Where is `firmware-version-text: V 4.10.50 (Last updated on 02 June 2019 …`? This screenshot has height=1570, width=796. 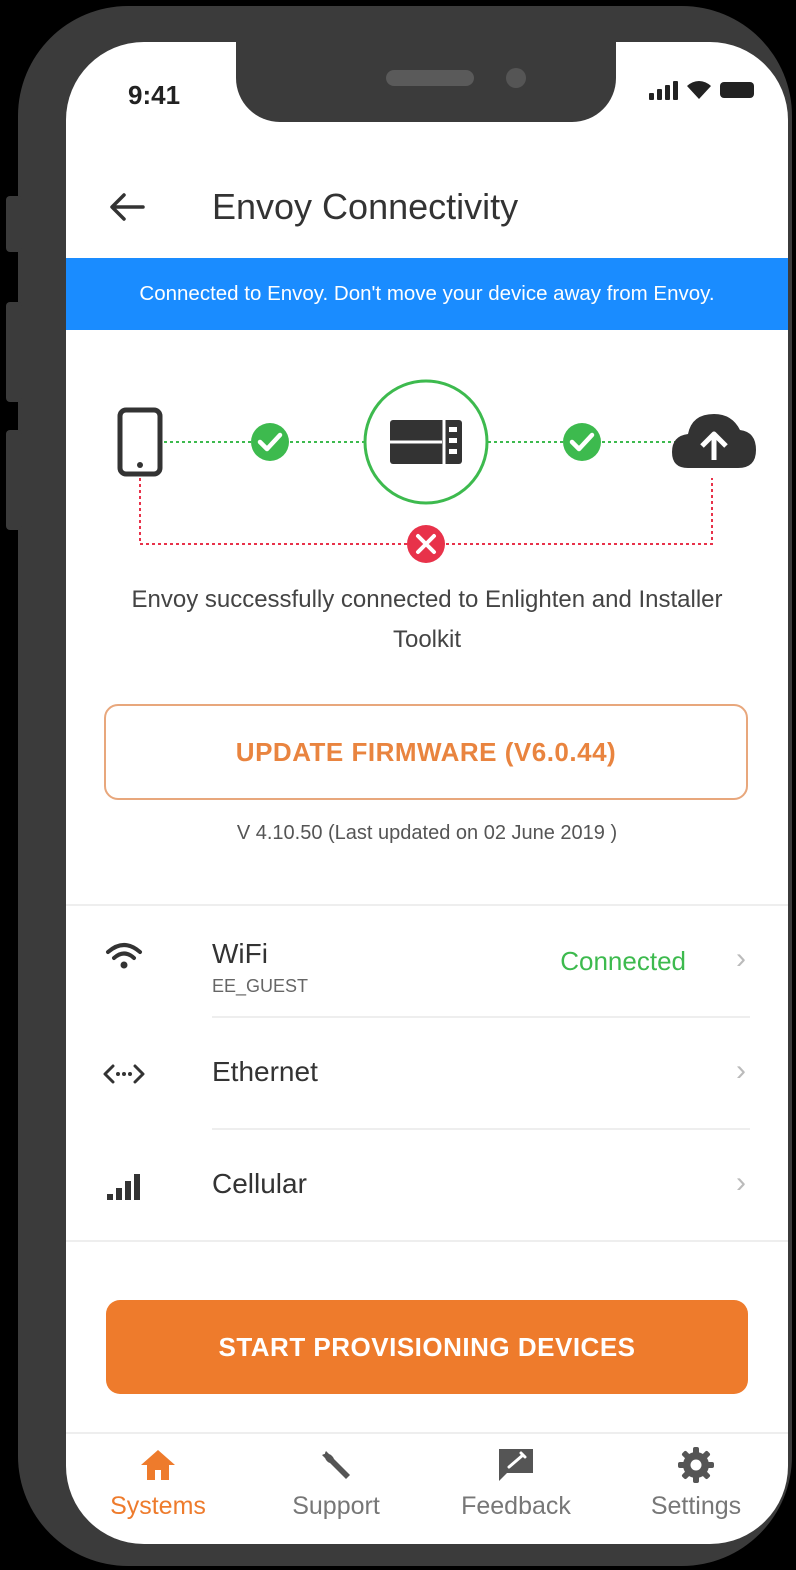
firmware-version-text: V 4.10.50 (Last updated on 02 June 2019 … is located at coordinates (427, 833).